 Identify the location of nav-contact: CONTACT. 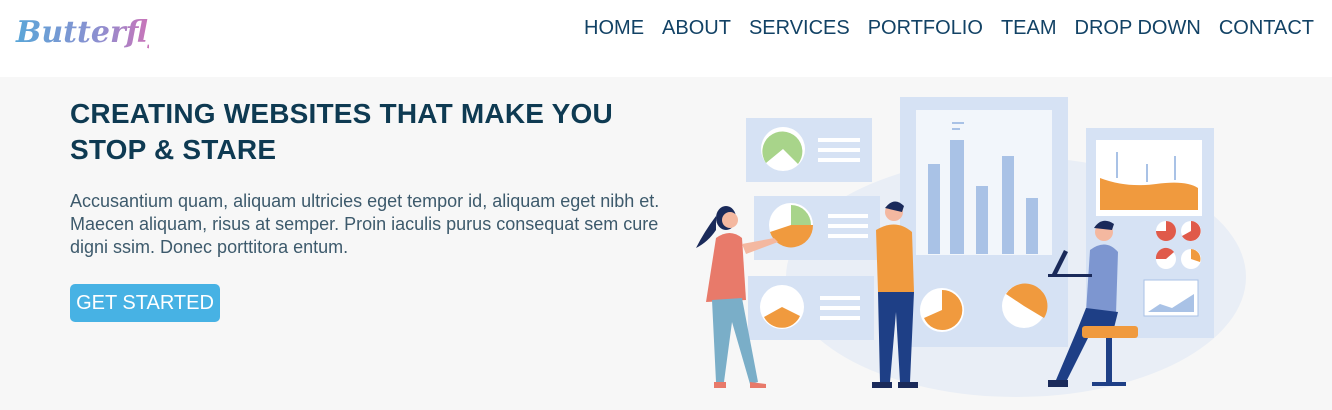
(1262, 28).